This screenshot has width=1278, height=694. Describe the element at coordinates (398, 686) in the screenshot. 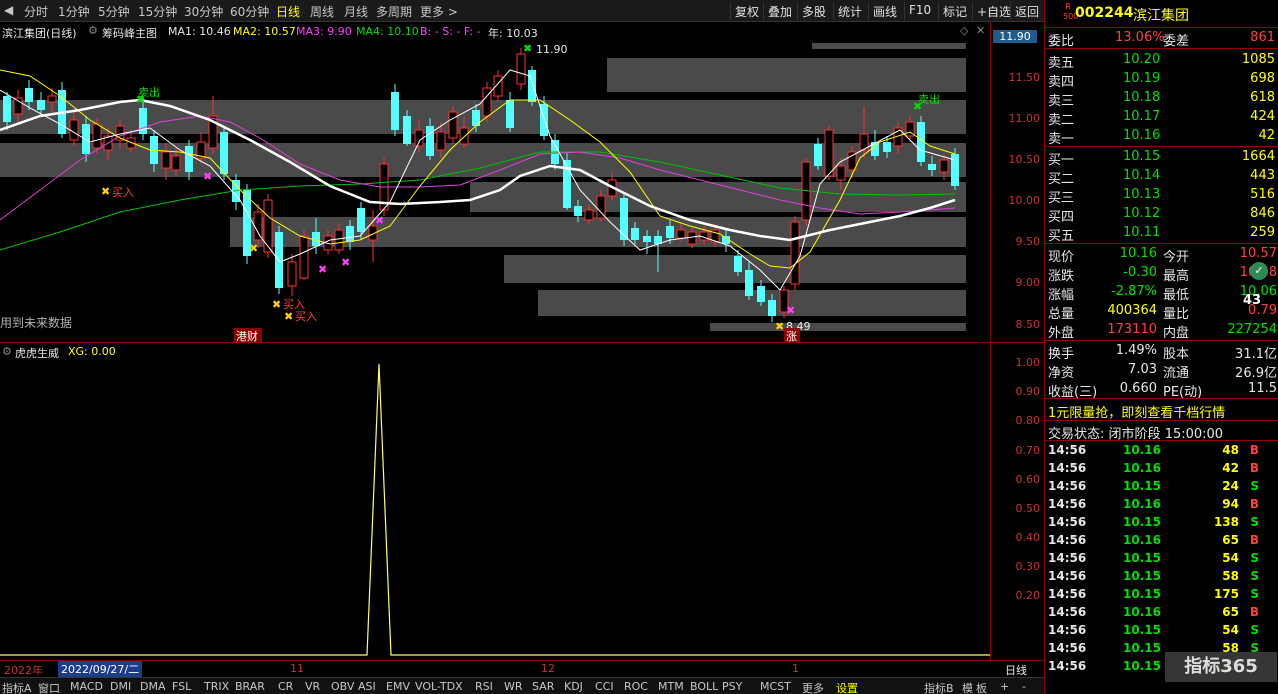

I see `indicator-tab: EMV` at that location.